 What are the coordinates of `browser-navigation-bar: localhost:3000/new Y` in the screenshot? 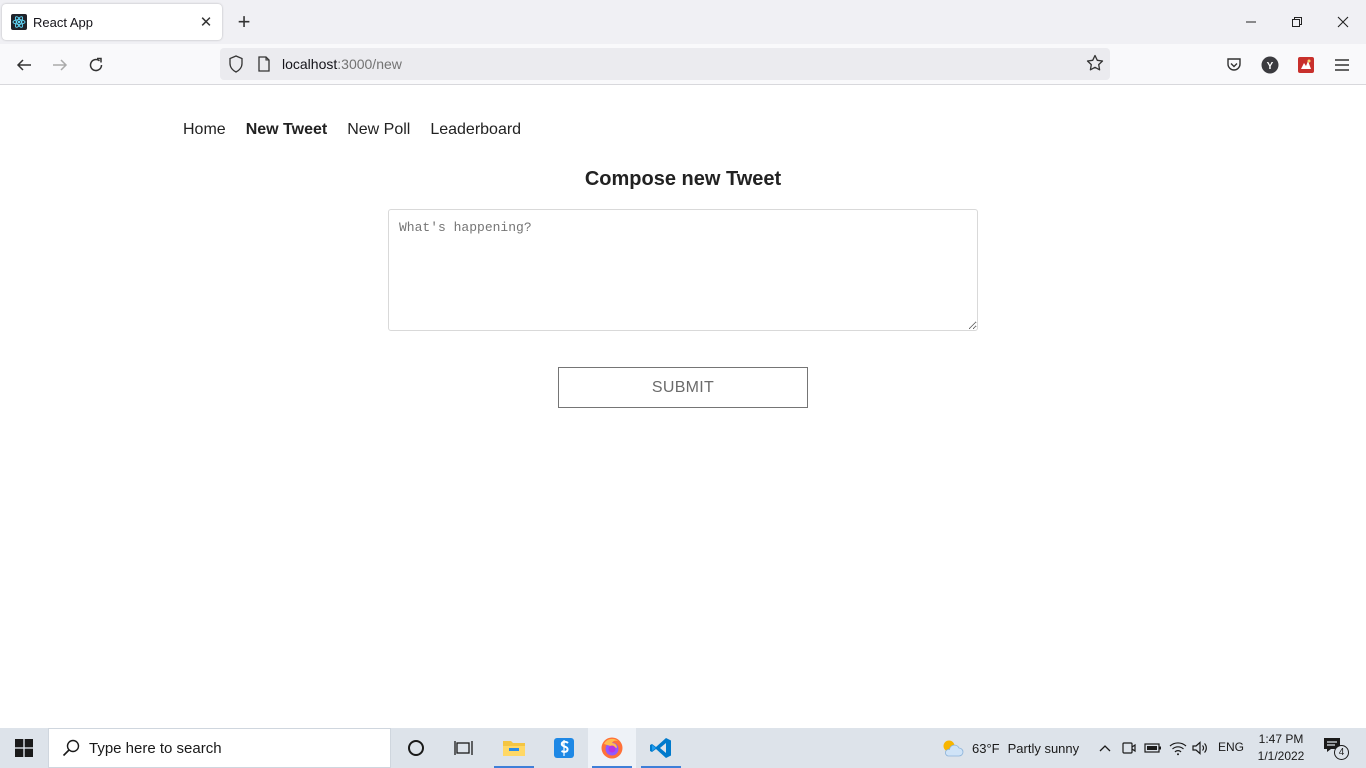 It's located at (683, 64).